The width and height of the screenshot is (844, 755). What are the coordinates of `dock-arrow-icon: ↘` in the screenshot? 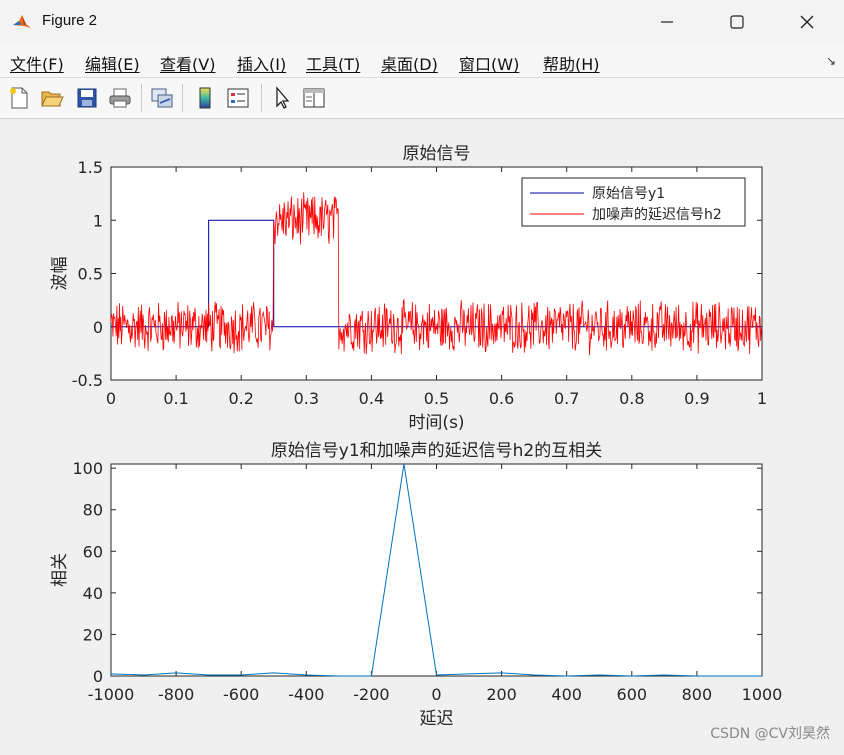 It's located at (831, 61).